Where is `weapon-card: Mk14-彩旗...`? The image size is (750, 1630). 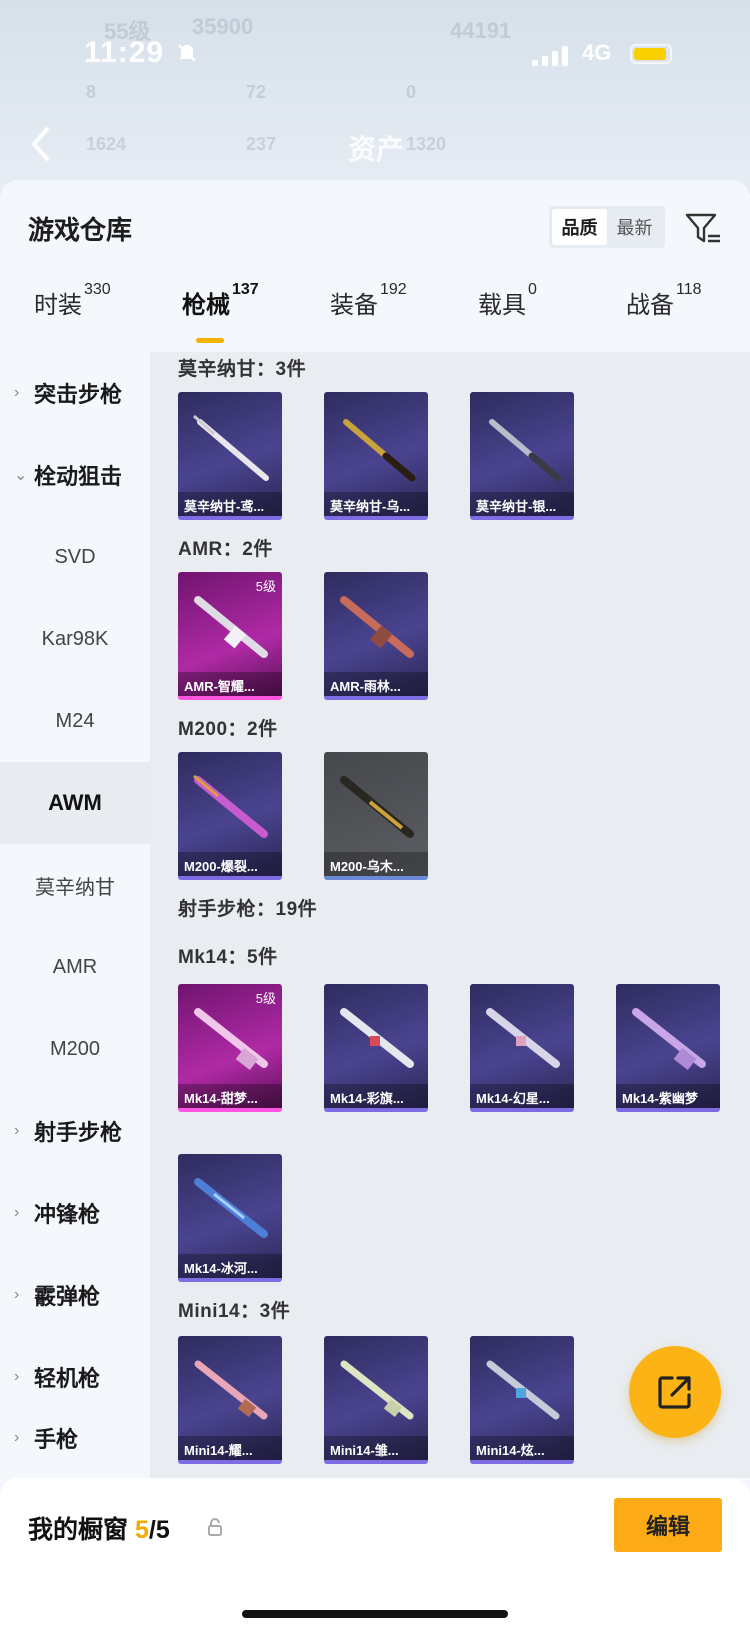 weapon-card: Mk14-彩旗... is located at coordinates (376, 1048).